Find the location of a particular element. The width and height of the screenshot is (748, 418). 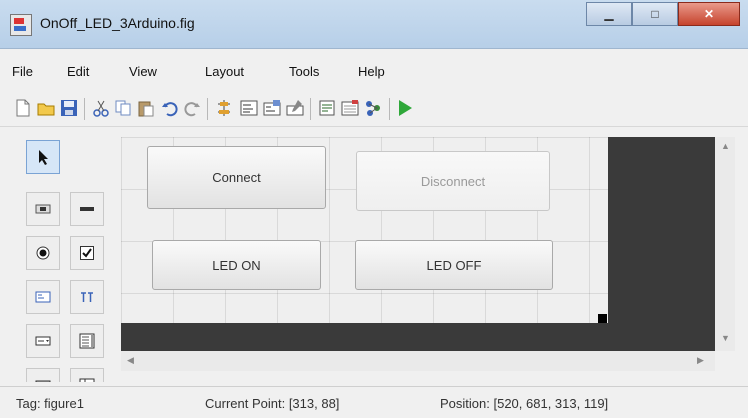

scroll-right-icon: ▶ is located at coordinates (700, 360).